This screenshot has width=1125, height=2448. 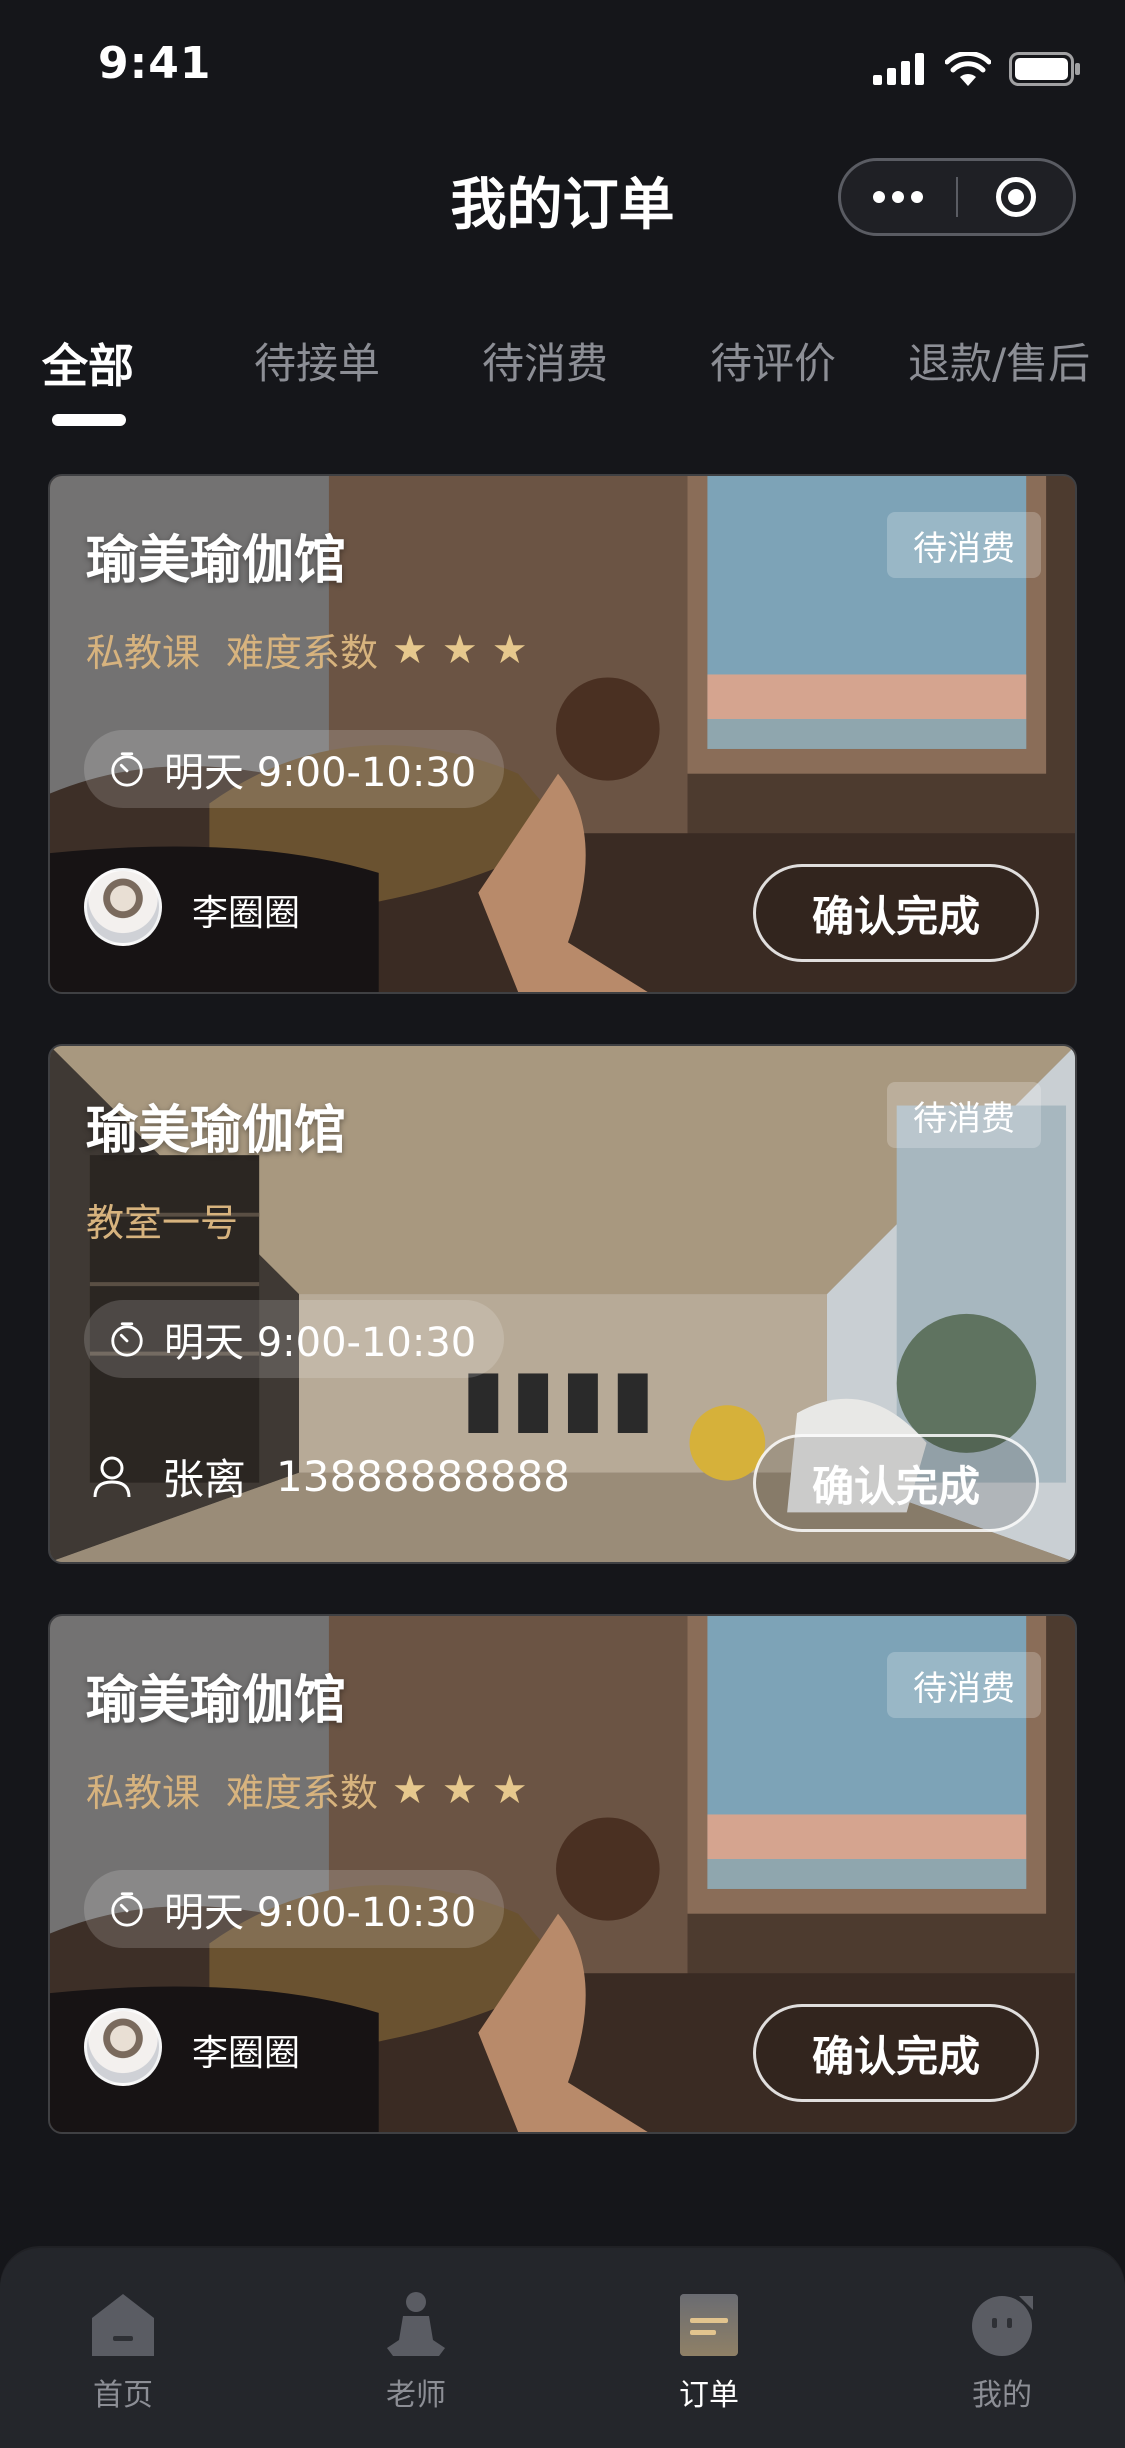 What do you see at coordinates (123, 2395) in the screenshot?
I see `tabbar-label: 首页` at bounding box center [123, 2395].